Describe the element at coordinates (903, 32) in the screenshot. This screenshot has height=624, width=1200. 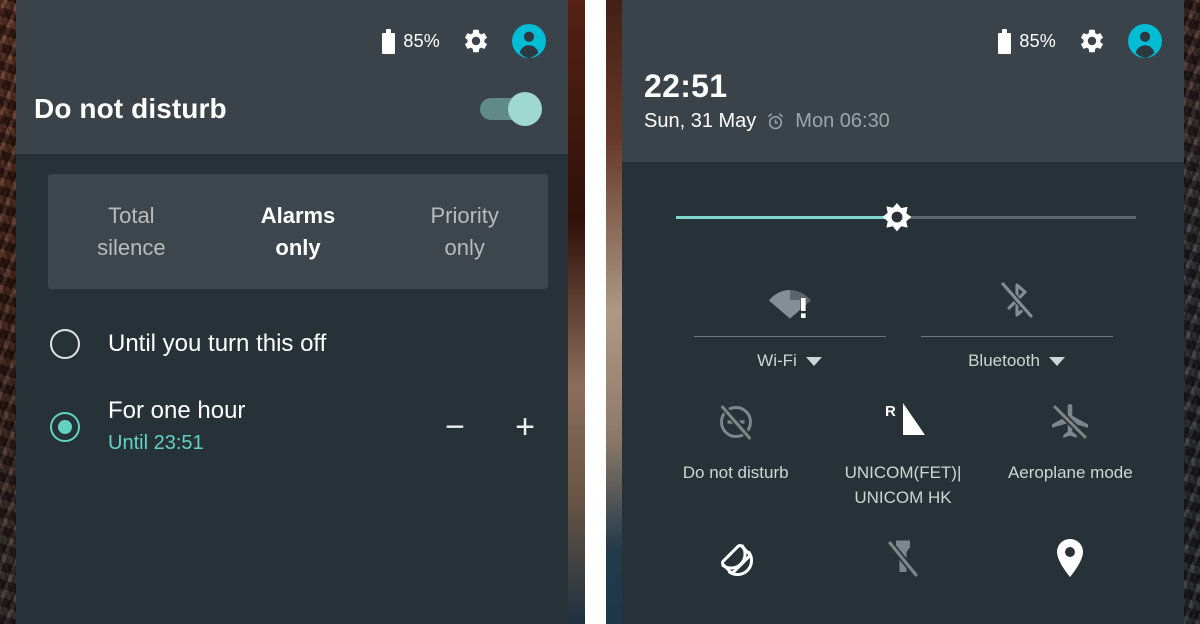
I see `status-bar-right: 85%` at that location.